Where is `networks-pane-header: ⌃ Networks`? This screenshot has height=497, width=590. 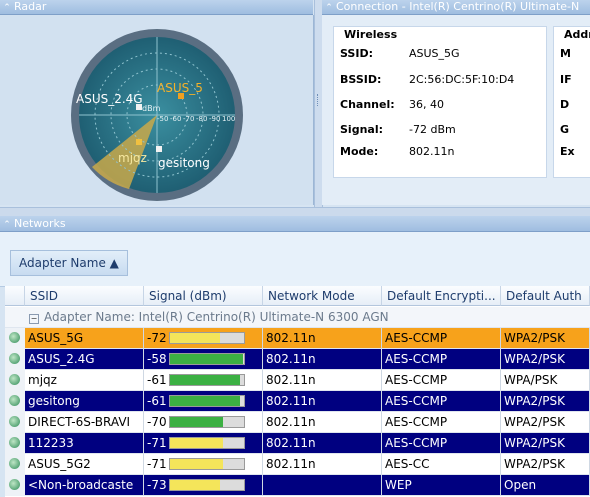
networks-pane-header: ⌃ Networks is located at coordinates (295, 224).